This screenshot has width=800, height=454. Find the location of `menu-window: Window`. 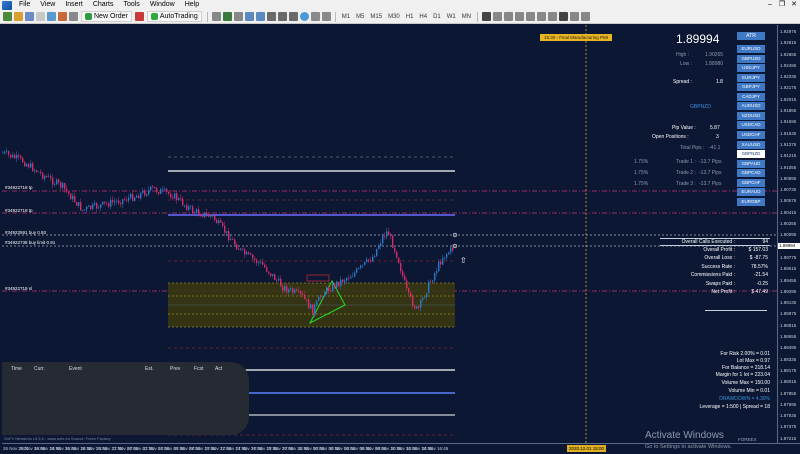

menu-window: Window is located at coordinates (162, 5).